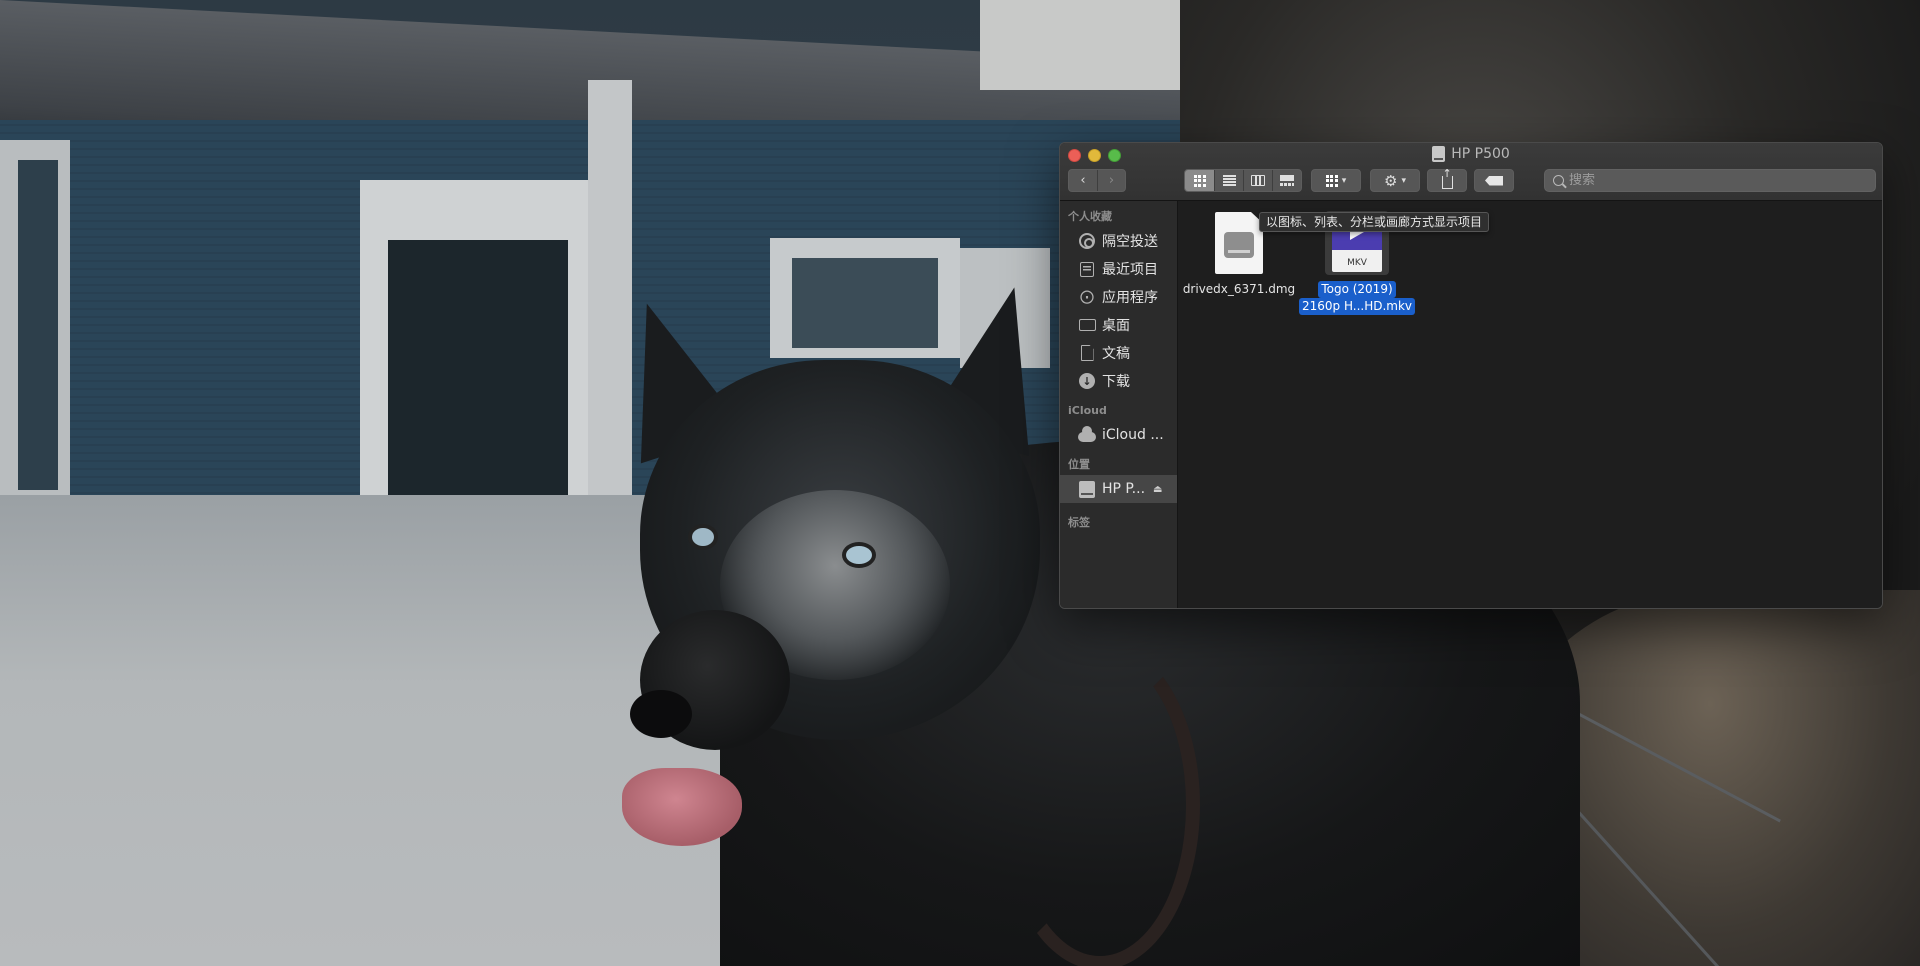 The height and width of the screenshot is (966, 1920). I want to click on window-title: HP P500, so click(1471, 154).